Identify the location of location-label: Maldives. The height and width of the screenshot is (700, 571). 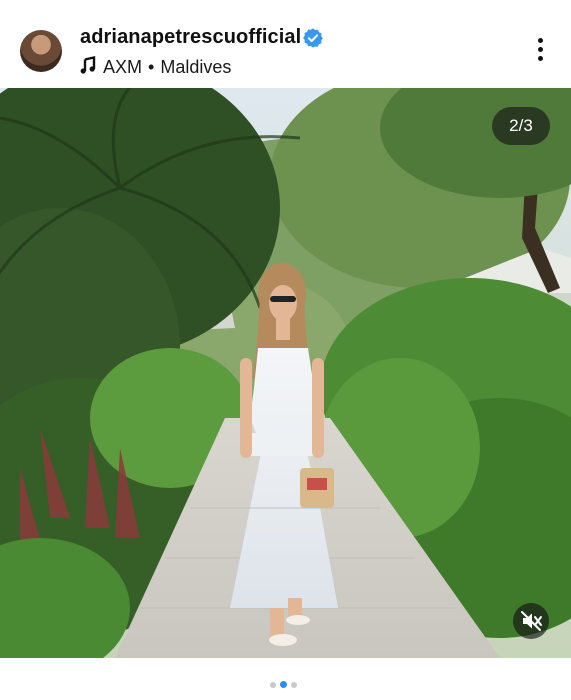
(195, 67).